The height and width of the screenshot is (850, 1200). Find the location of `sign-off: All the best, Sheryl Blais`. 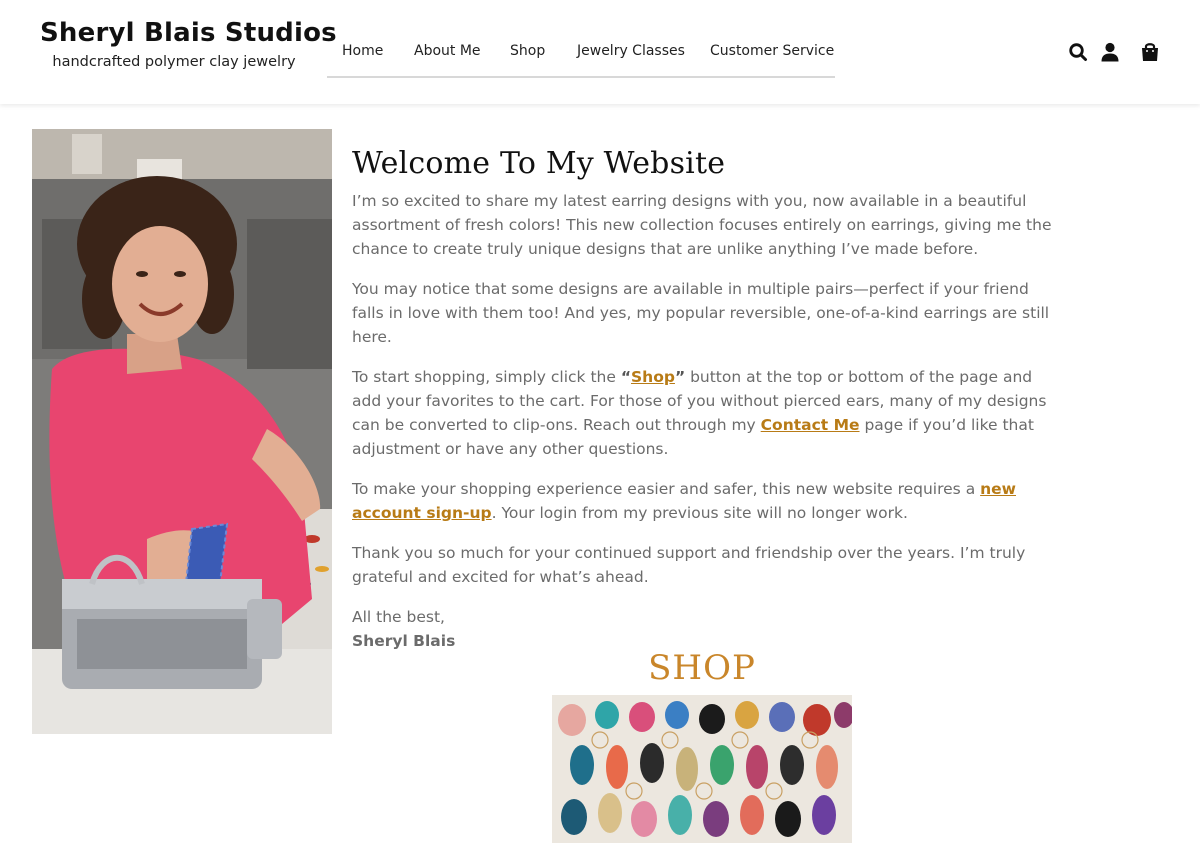

sign-off: All the best, Sheryl Blais is located at coordinates (702, 629).